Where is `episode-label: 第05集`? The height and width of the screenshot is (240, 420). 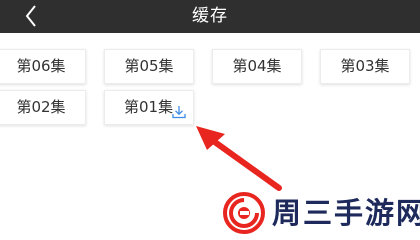 episode-label: 第05集 is located at coordinates (149, 66).